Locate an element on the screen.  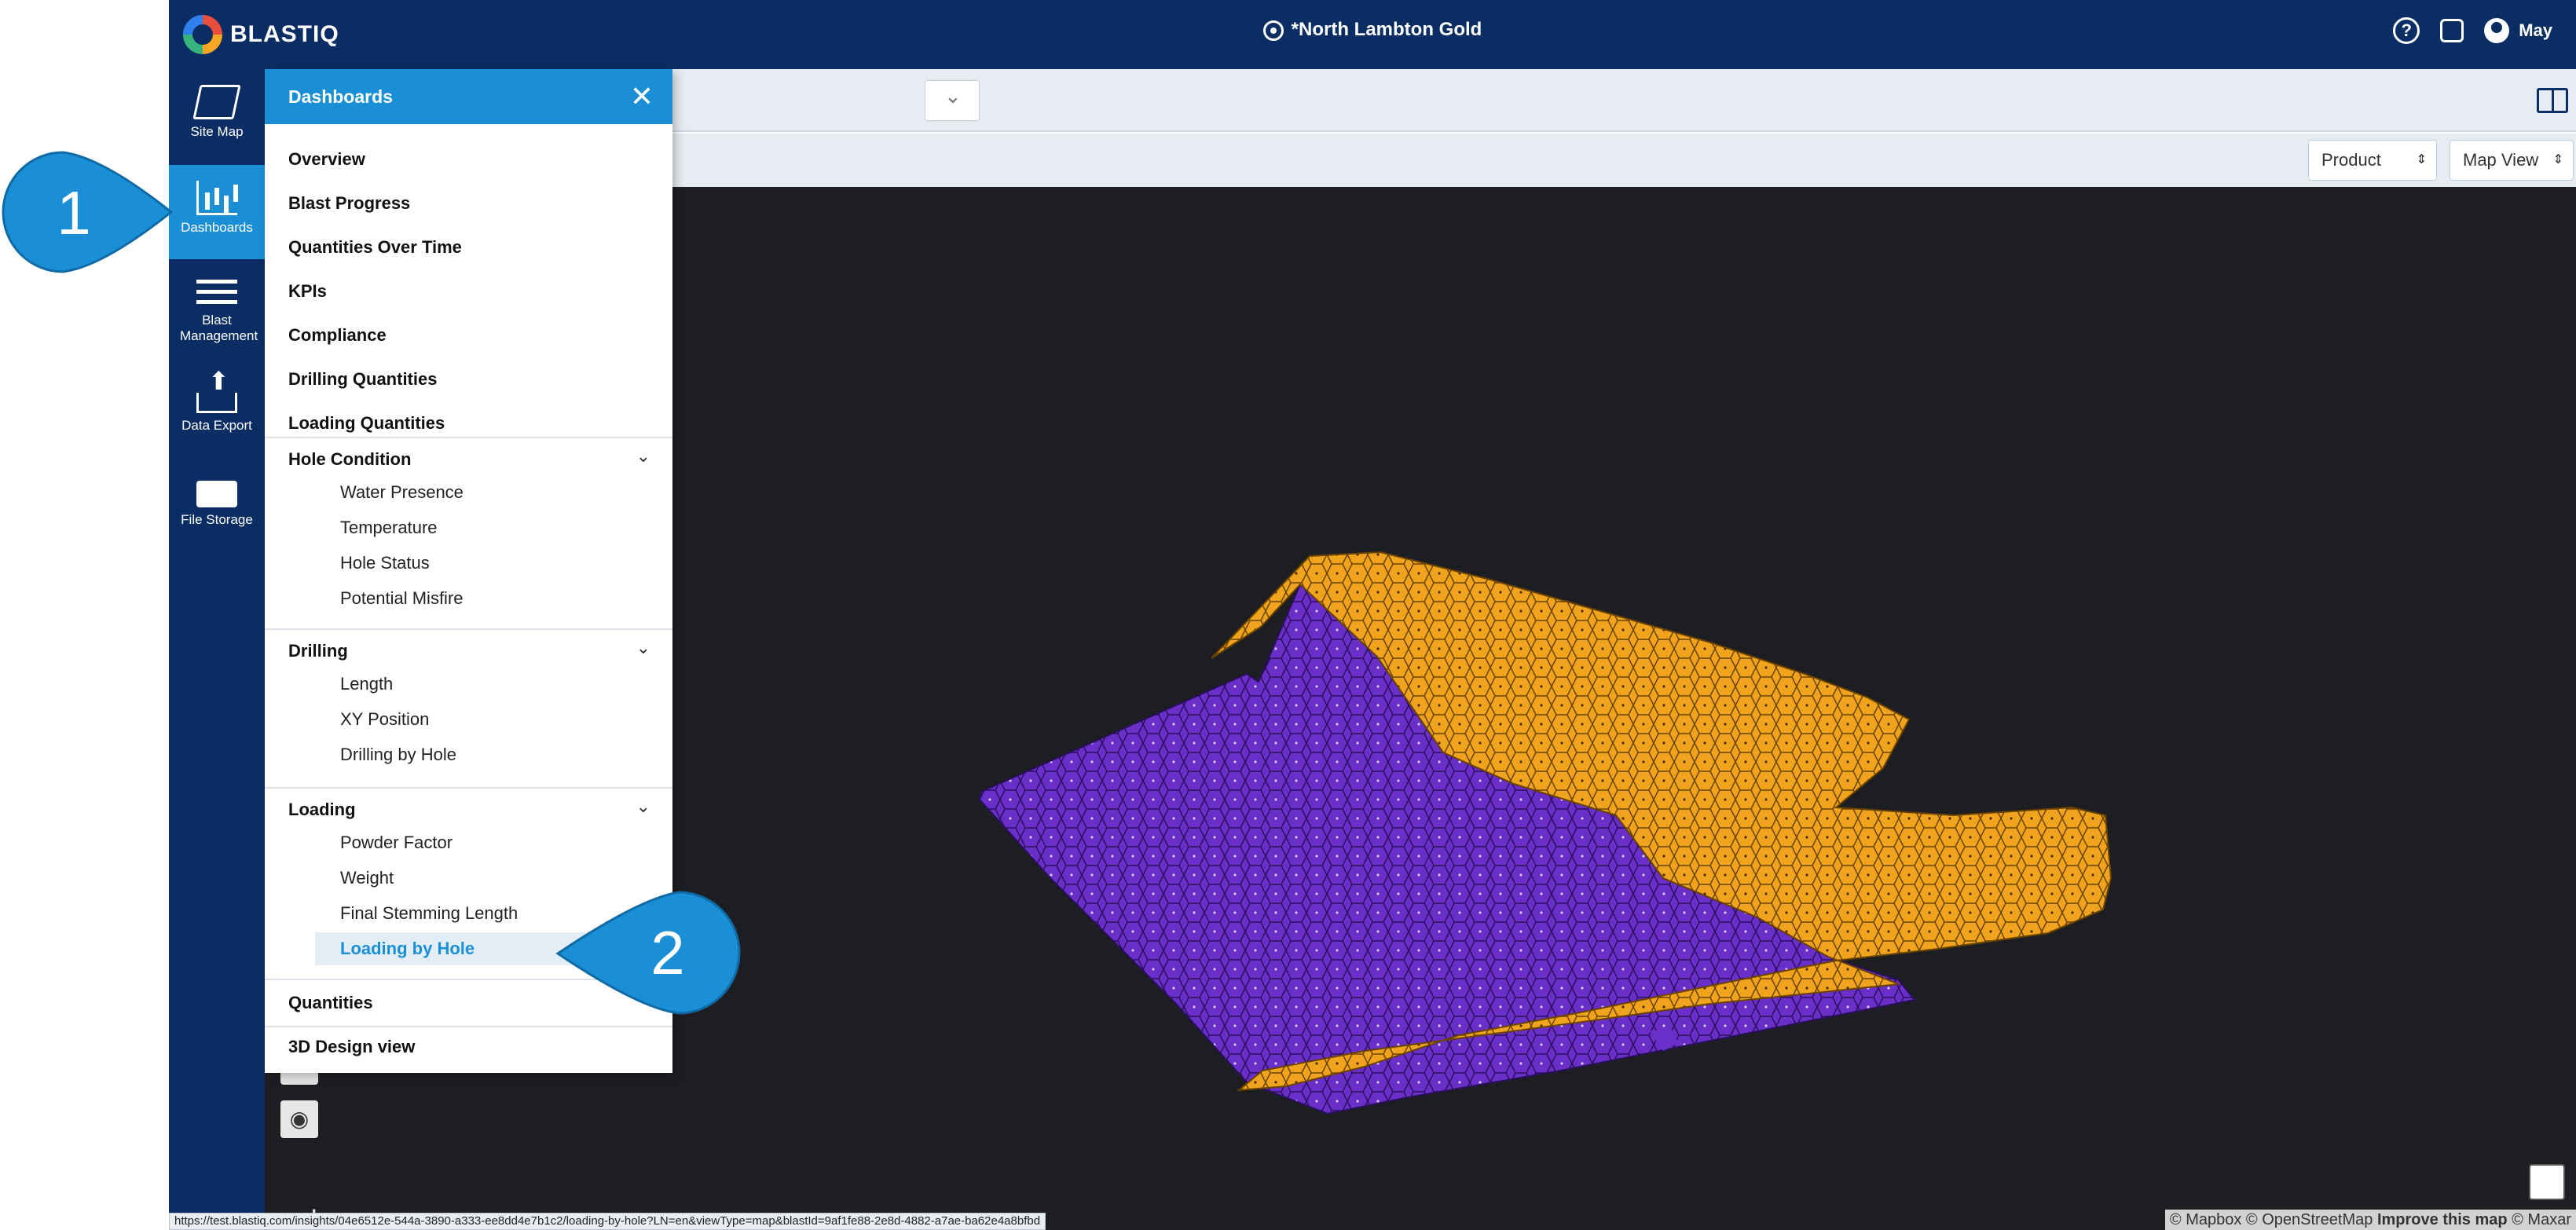
menu-item-powder-factor: Powder Factor is located at coordinates (396, 843).